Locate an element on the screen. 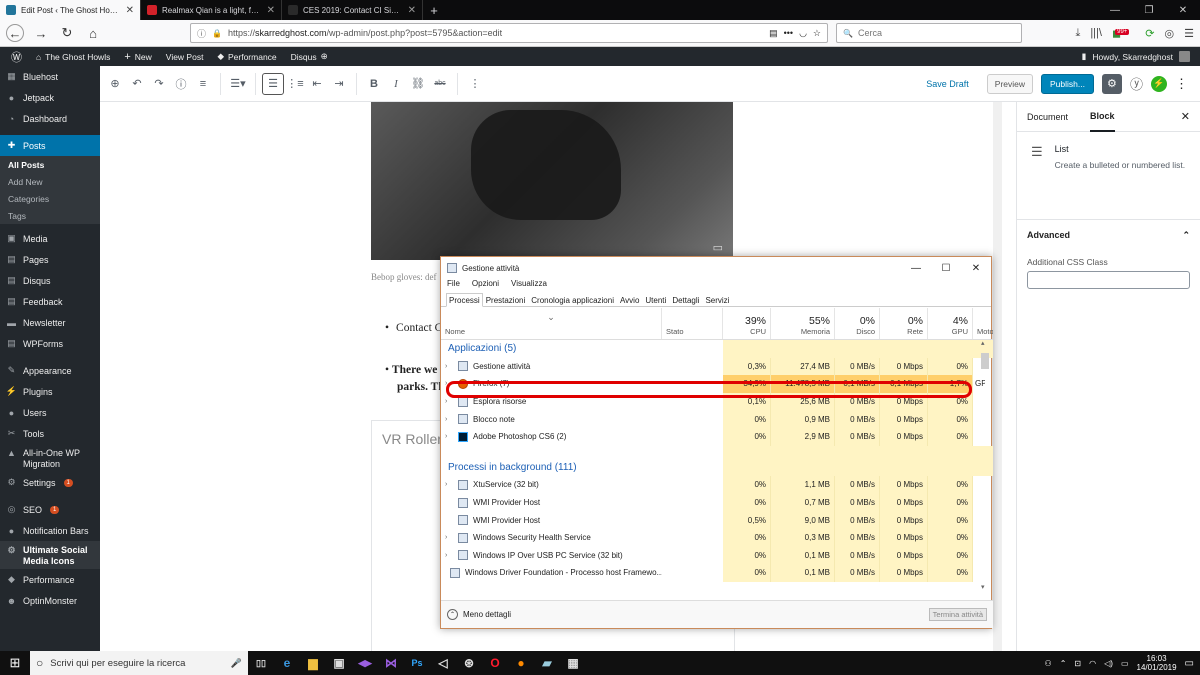 The width and height of the screenshot is (1200, 675). sidebar-item: ● Users is located at coordinates (50, 412).